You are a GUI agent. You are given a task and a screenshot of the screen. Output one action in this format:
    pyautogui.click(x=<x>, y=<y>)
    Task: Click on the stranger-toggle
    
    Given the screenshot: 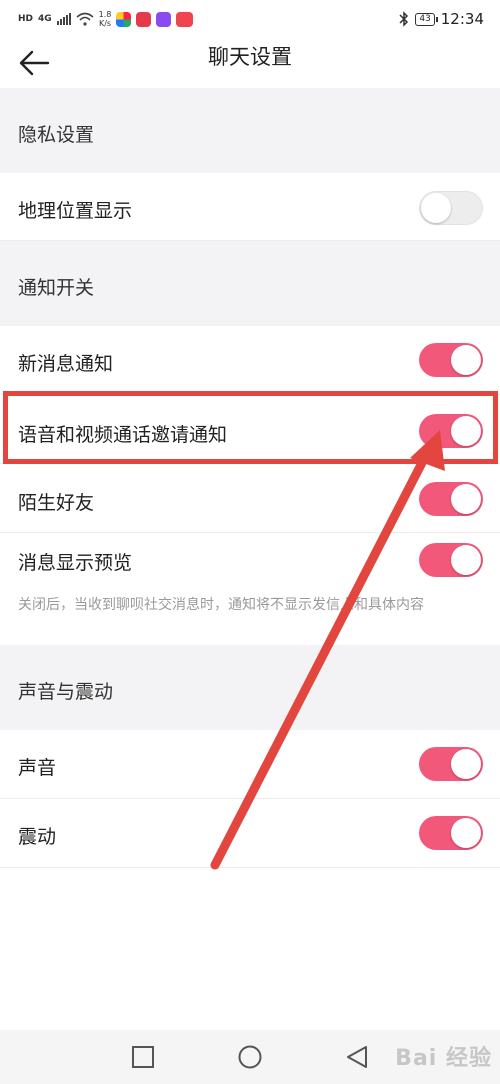 What is the action you would take?
    pyautogui.click(x=451, y=499)
    